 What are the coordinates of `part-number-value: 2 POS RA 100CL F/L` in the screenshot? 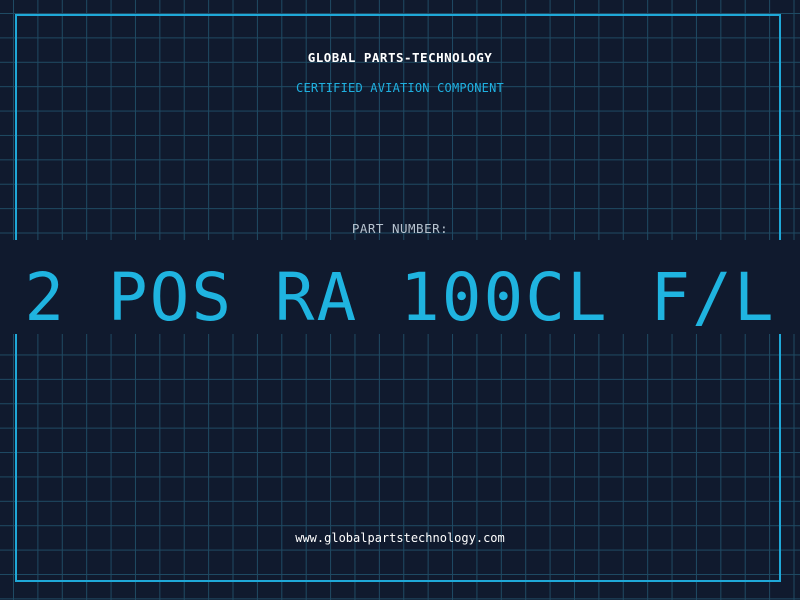 It's located at (400, 297).